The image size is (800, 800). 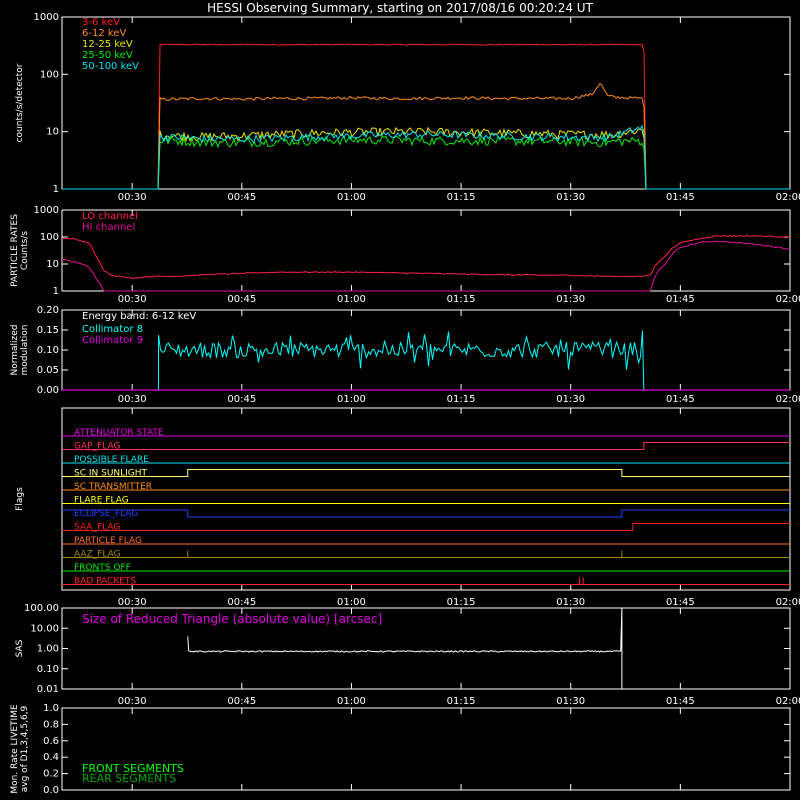 I want to click on y-tick-label: 10.00, so click(x=44, y=628).